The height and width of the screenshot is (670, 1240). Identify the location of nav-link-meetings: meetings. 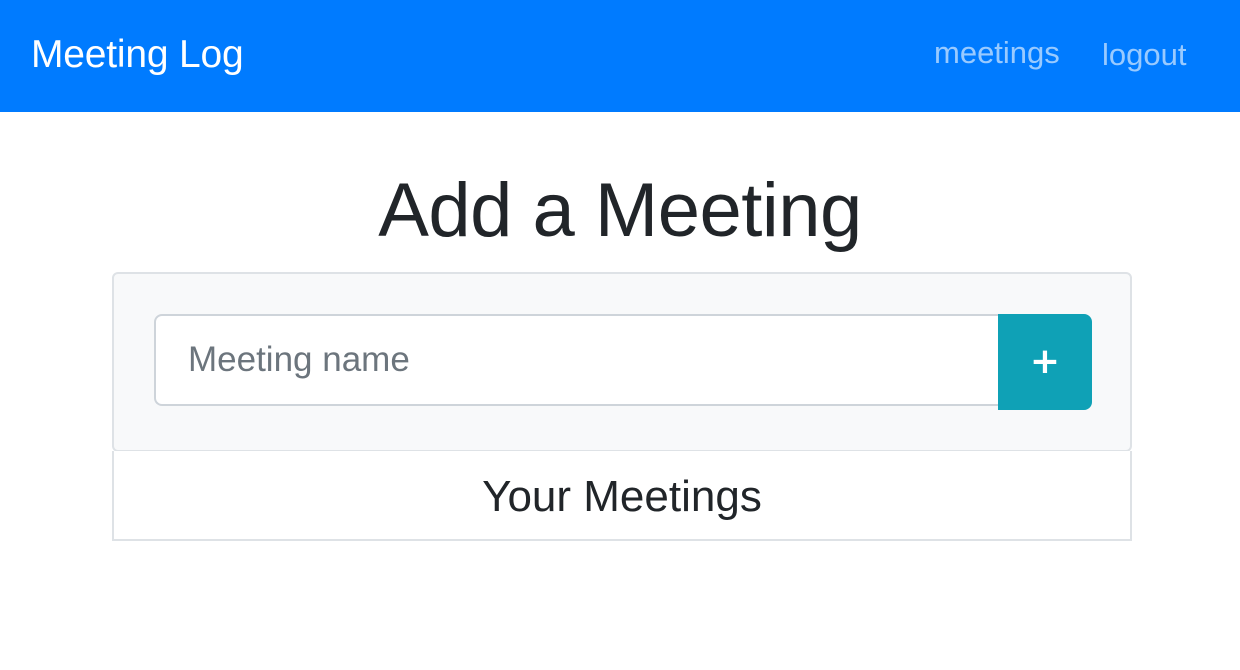
(997, 53).